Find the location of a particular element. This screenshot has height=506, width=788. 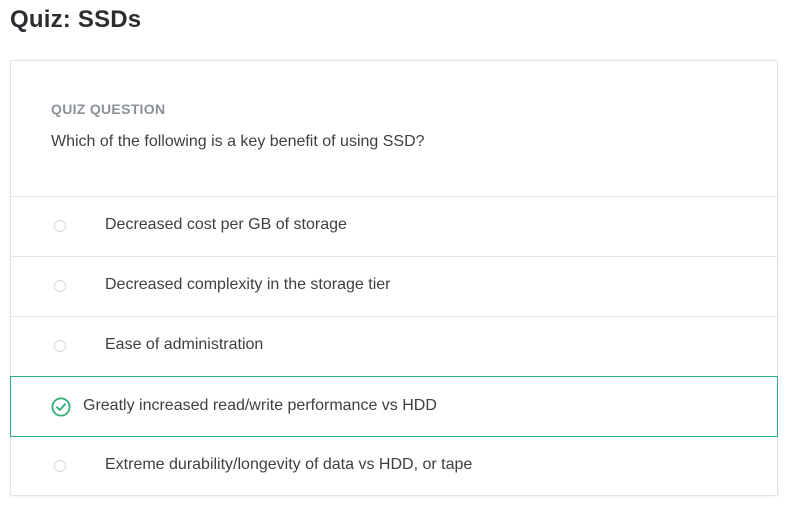

answer-option-label: Decreased cost per GB of storage is located at coordinates (226, 224).